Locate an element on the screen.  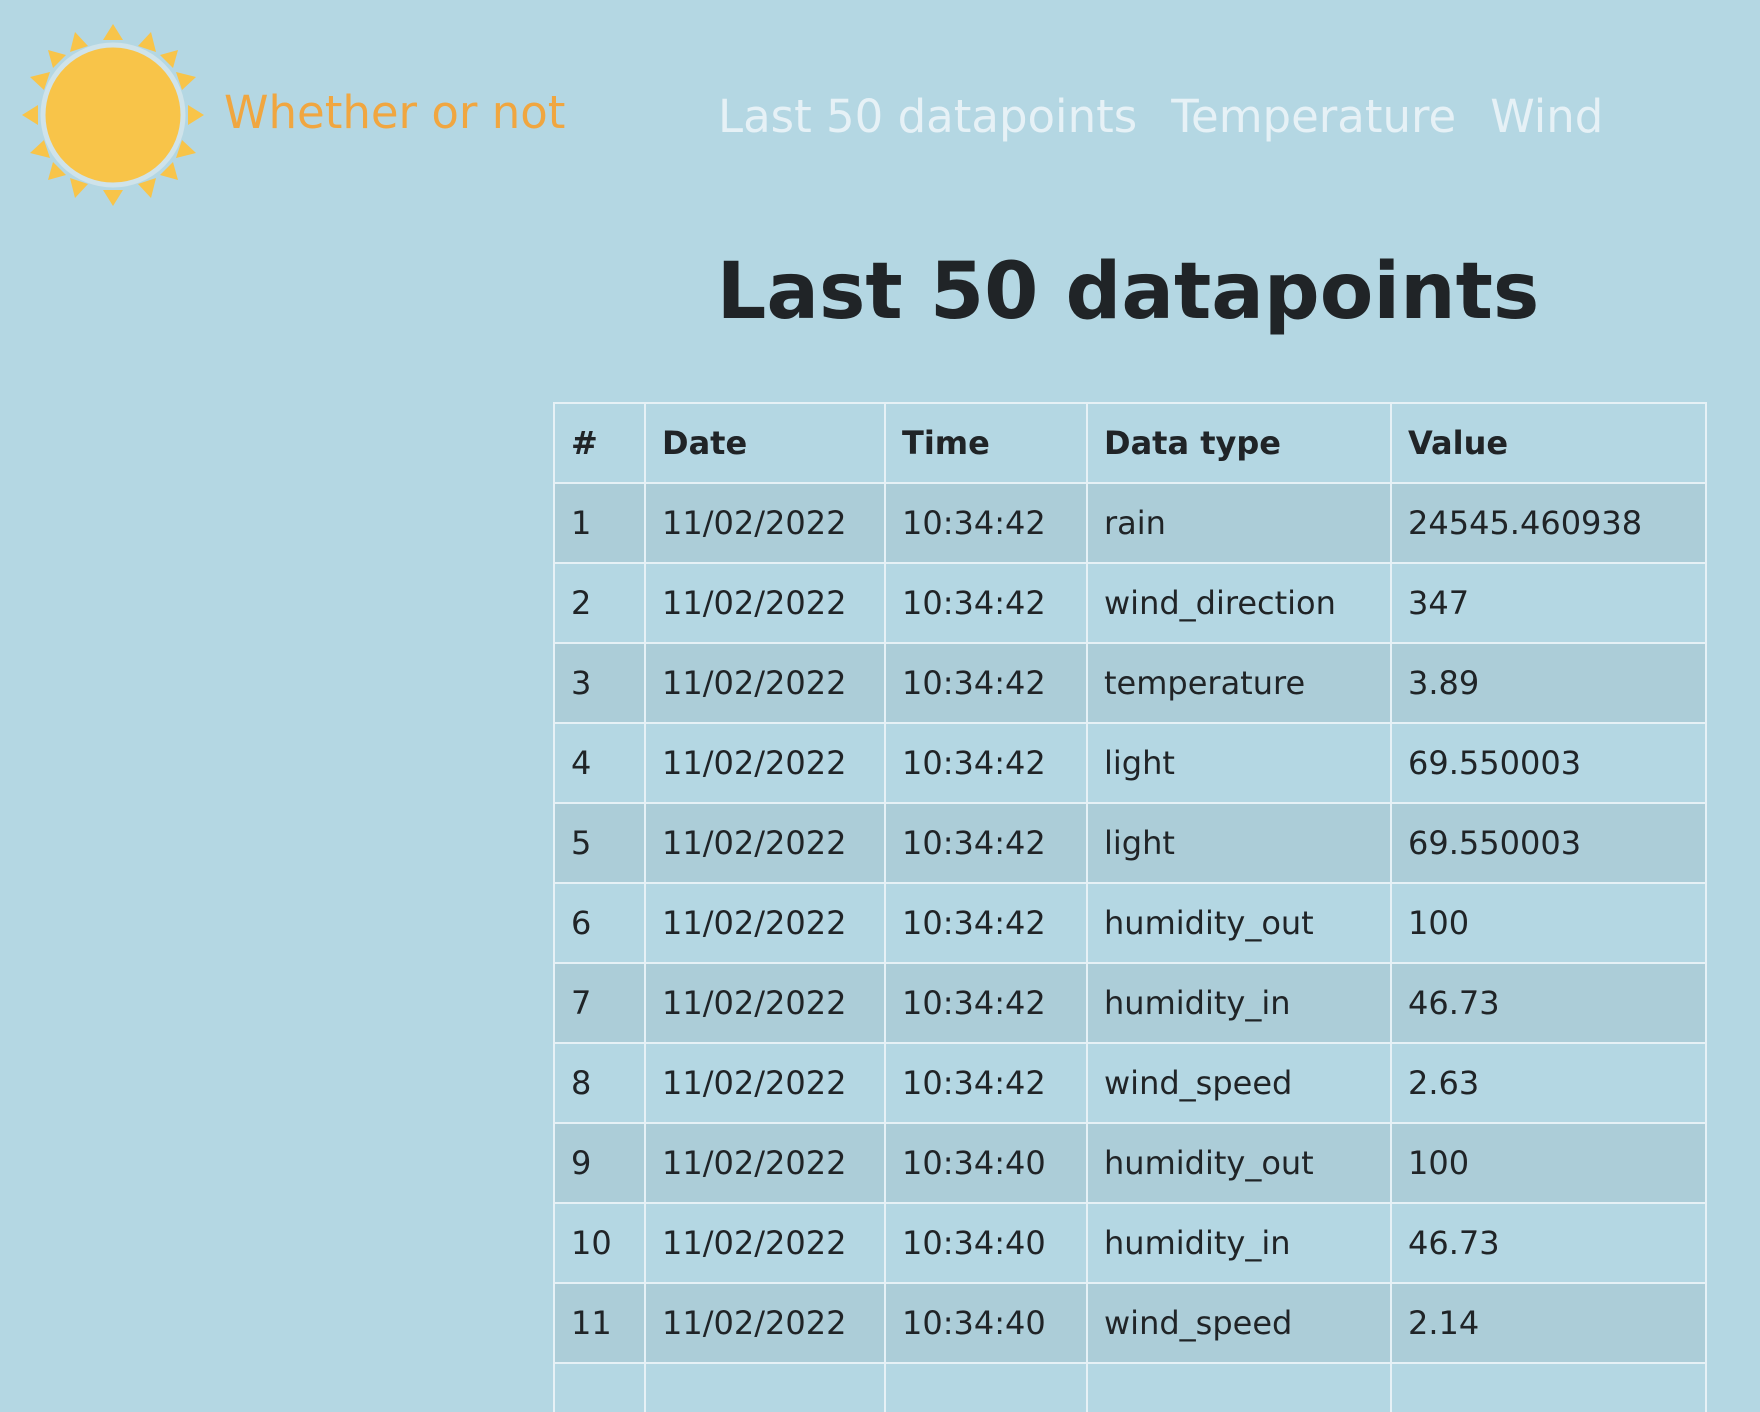
cell-index: 8 is located at coordinates (599, 1083).